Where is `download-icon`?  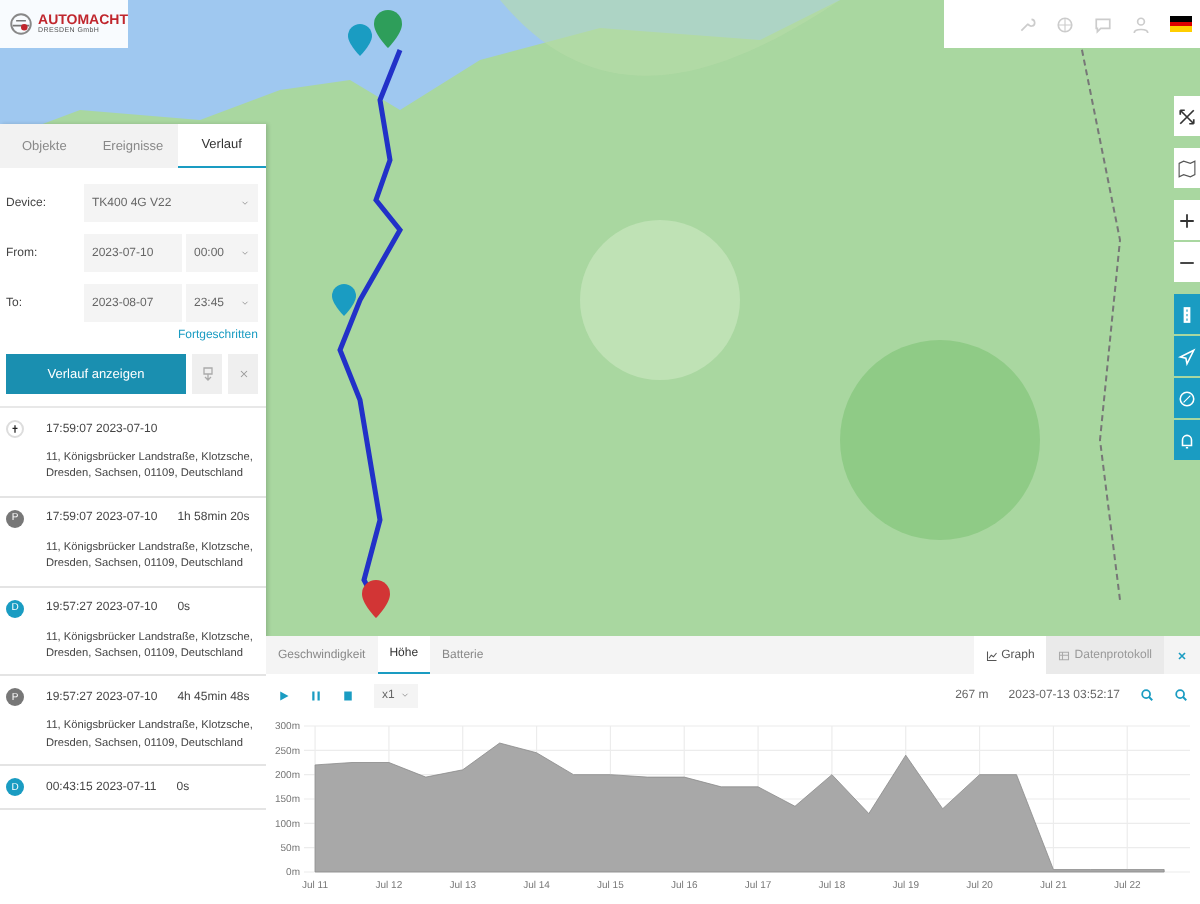 download-icon is located at coordinates (207, 374).